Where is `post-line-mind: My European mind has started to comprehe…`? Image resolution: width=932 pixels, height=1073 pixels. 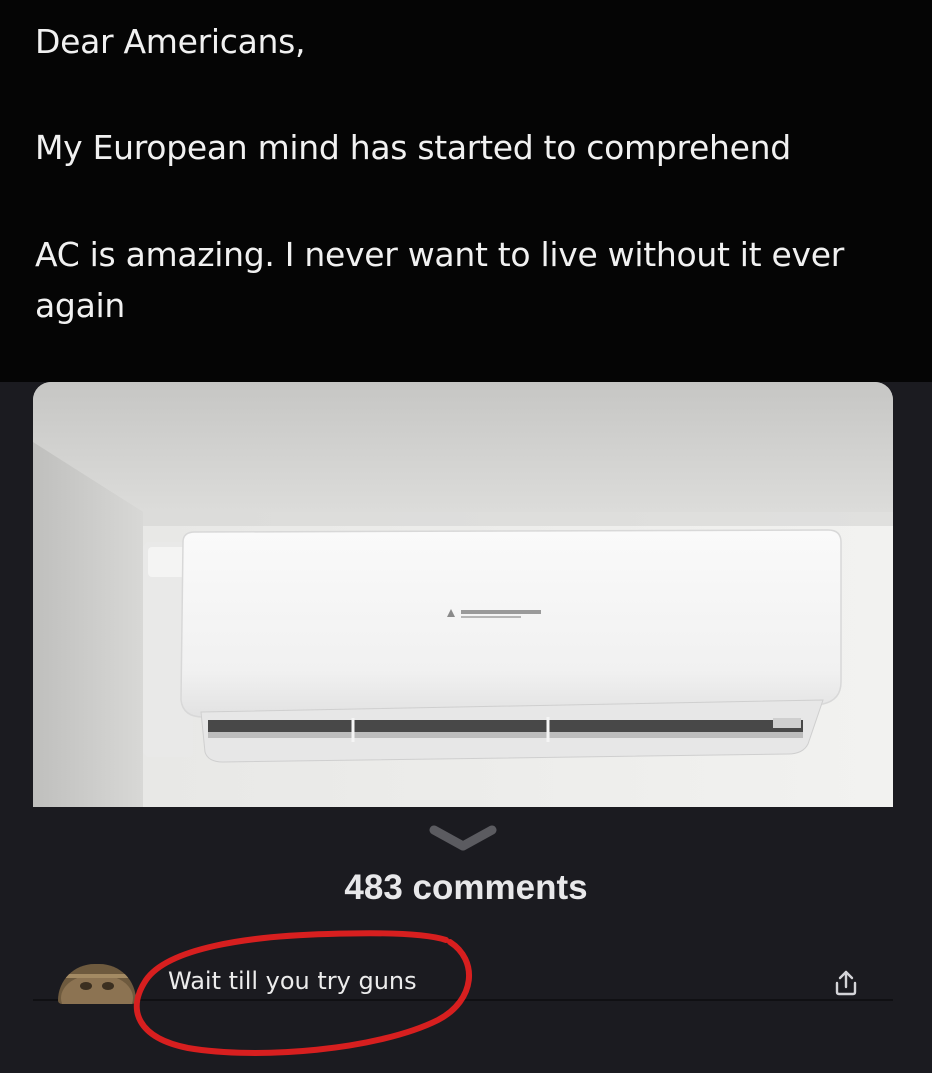 post-line-mind: My European mind has started to comprehe… is located at coordinates (413, 147).